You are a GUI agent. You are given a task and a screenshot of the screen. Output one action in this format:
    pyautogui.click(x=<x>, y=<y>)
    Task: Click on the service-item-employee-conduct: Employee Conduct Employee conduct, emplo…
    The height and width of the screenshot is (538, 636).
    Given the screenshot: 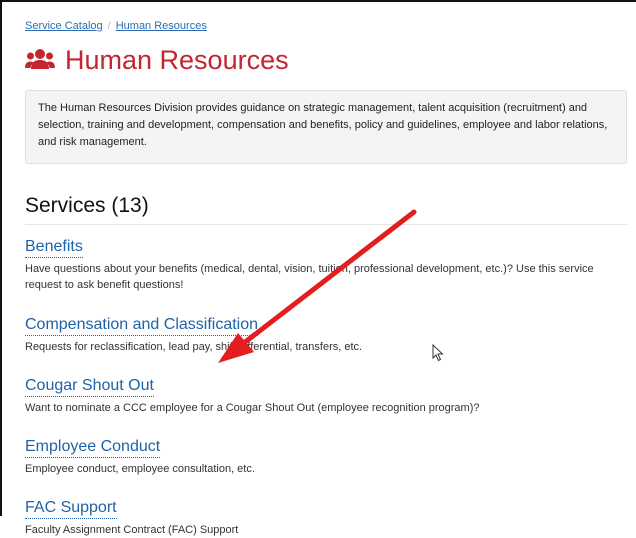 What is the action you would take?
    pyautogui.click(x=327, y=457)
    